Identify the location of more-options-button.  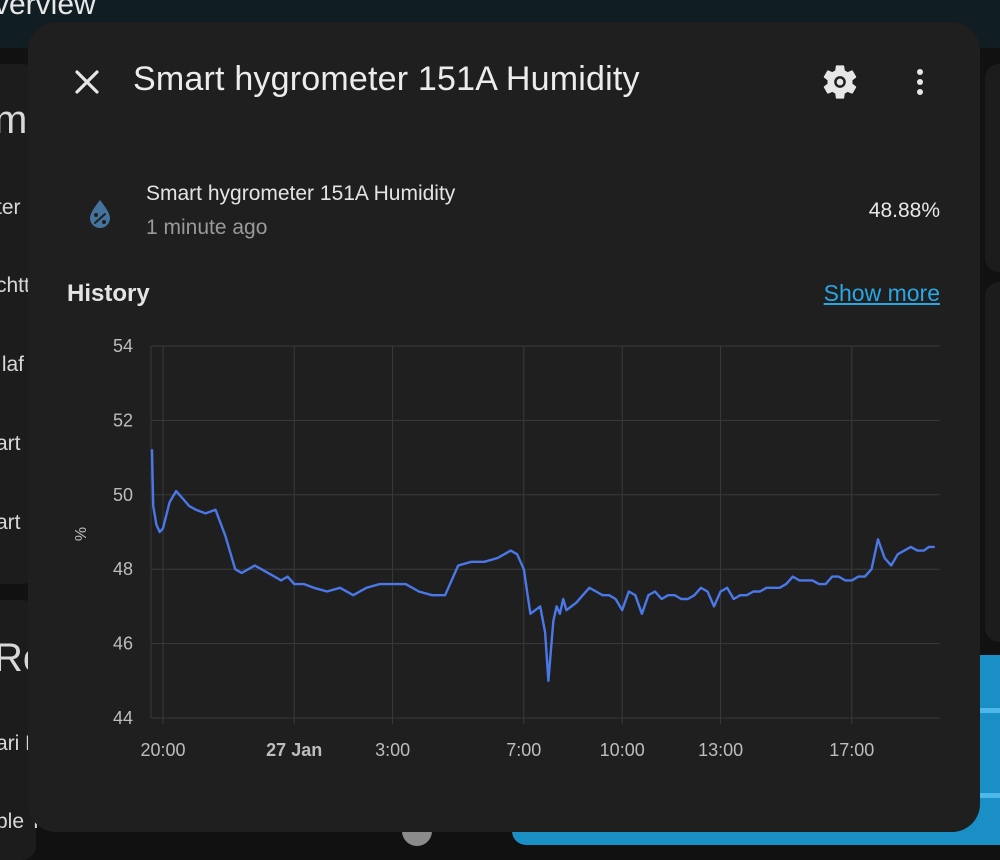
(920, 82).